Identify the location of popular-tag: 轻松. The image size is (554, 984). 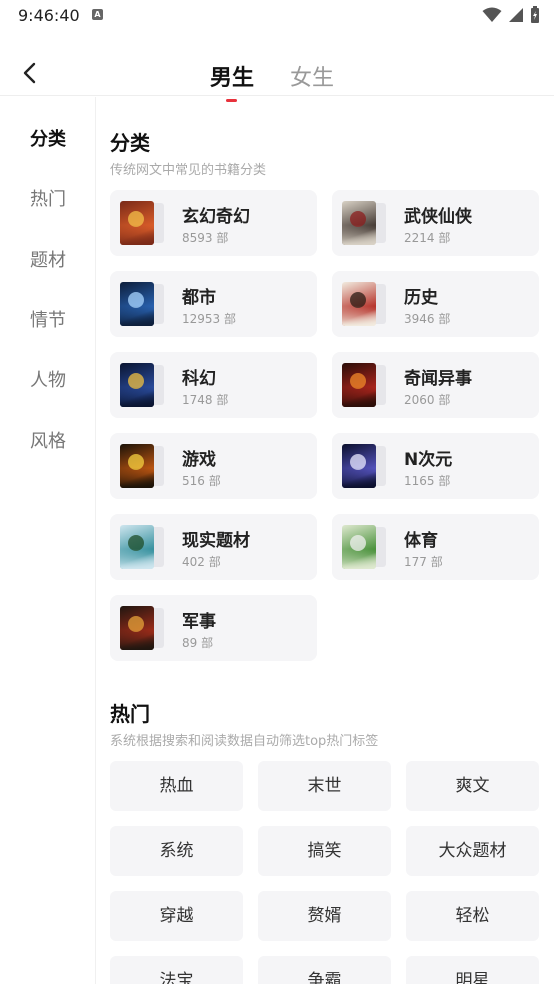
(472, 916).